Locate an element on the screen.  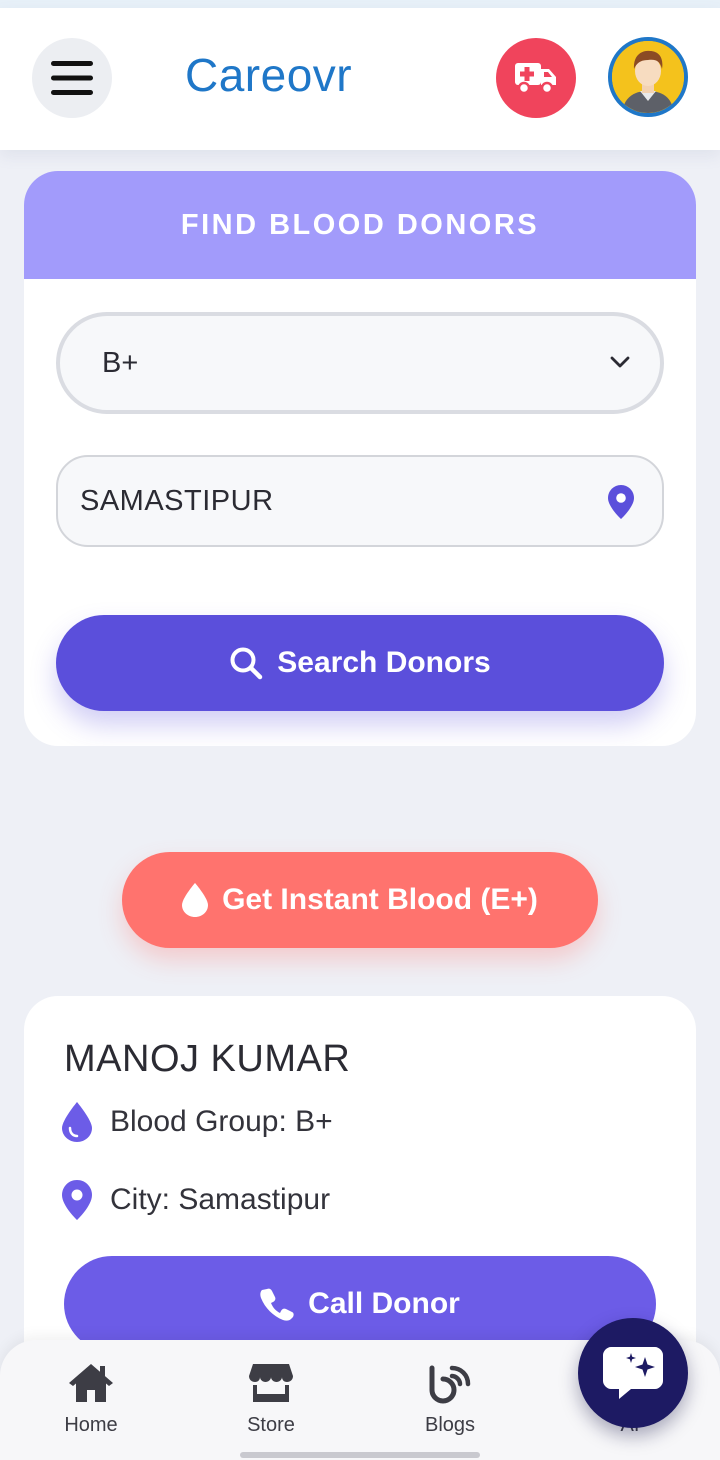
city-input: SAMASTIPUR is located at coordinates (360, 501).